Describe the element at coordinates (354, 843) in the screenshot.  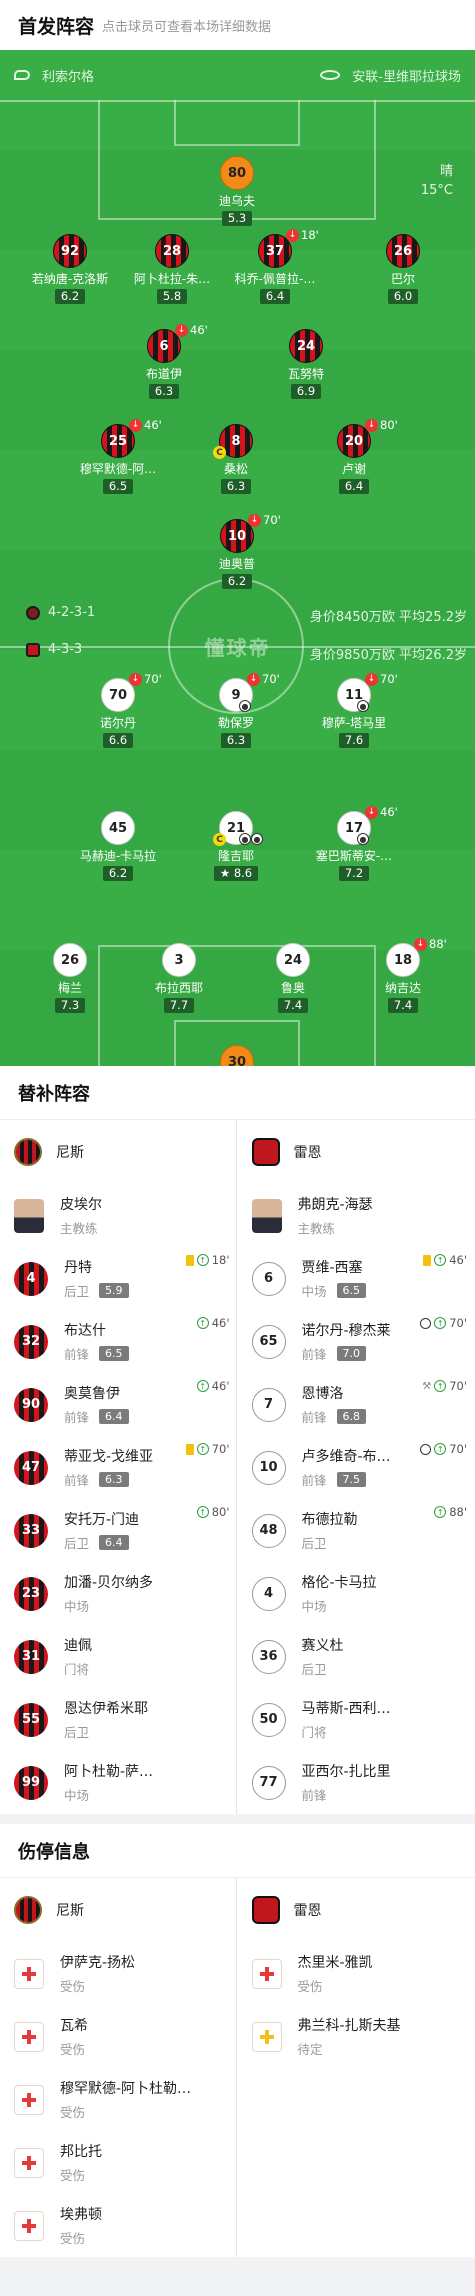
I see `player-away: 17 ↓ 46' ● 塞巴斯蒂安-… 7.2` at that location.